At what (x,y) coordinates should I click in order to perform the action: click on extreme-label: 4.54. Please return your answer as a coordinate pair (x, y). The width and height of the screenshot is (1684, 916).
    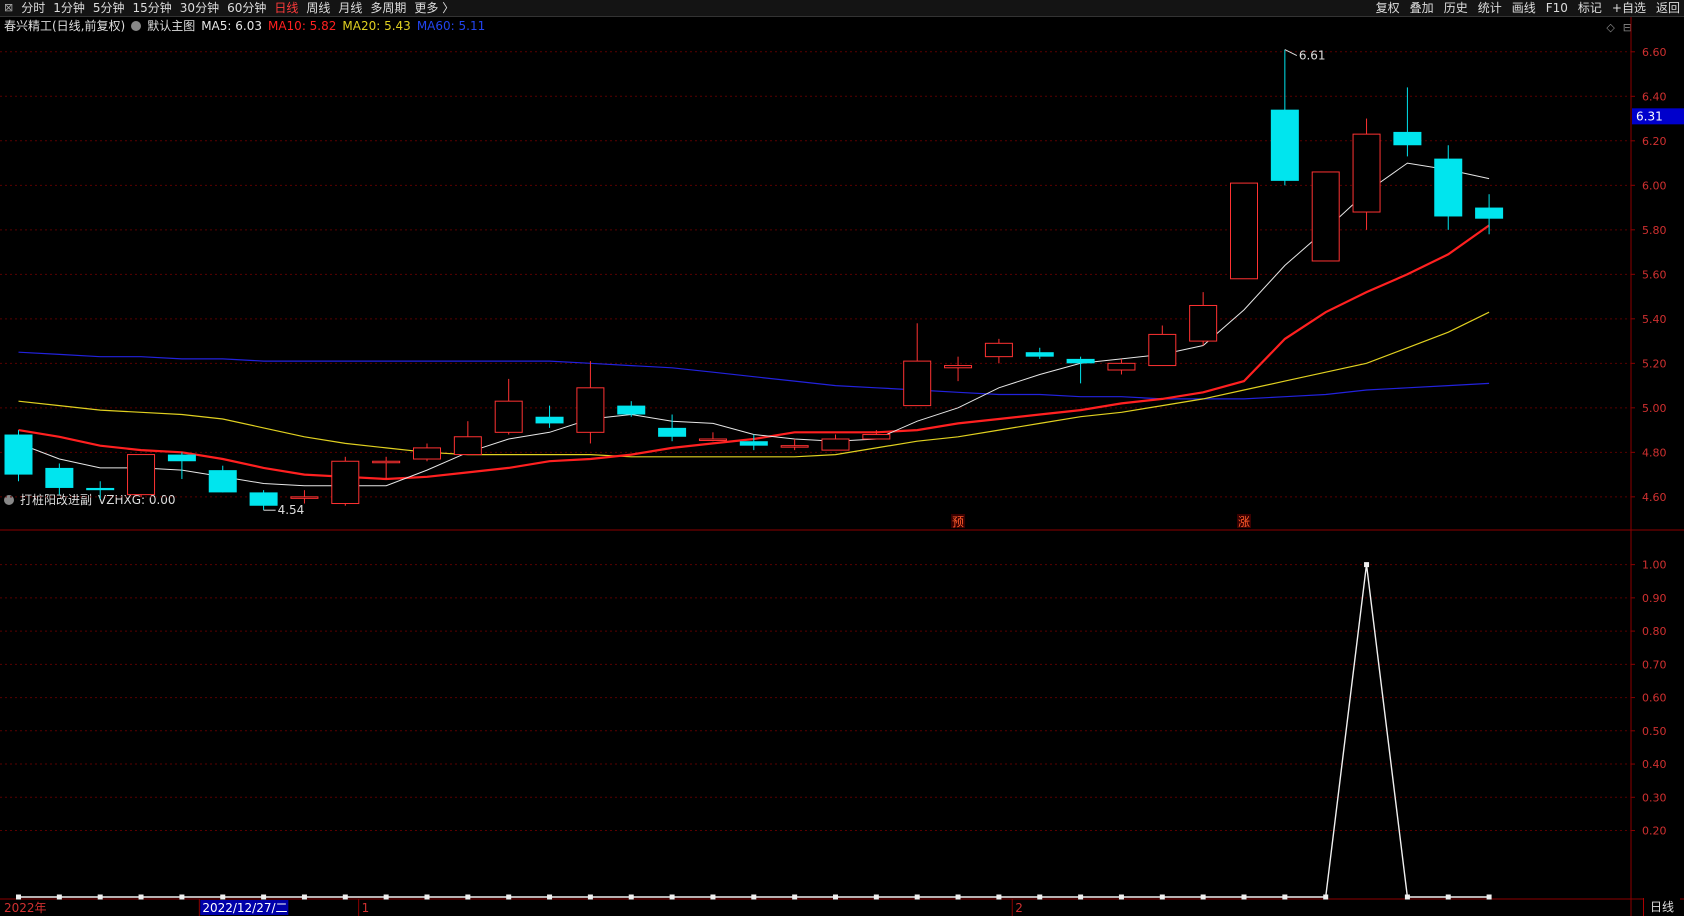
    Looking at the image, I should click on (291, 510).